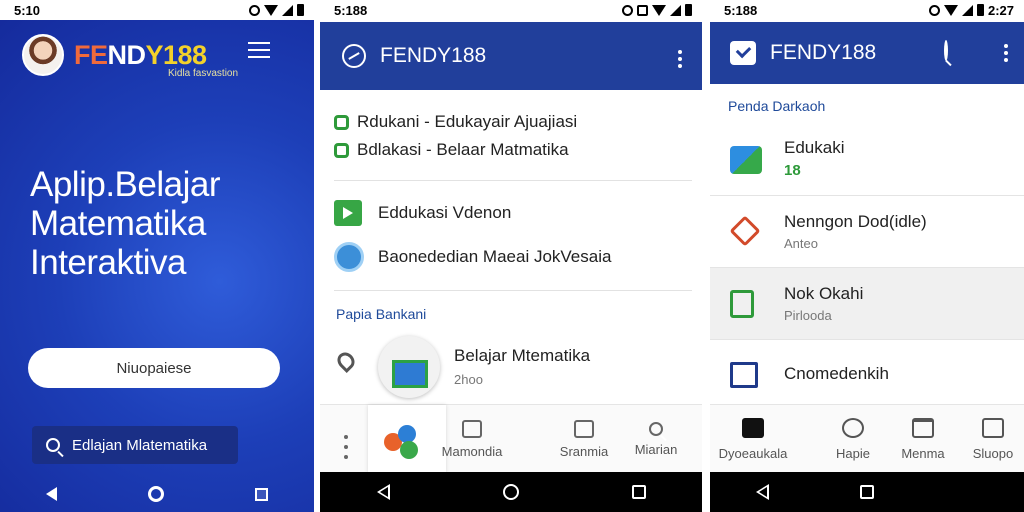  Describe the element at coordinates (203, 73) in the screenshot. I see `brand-tagline: Kidla fasvastion` at that location.